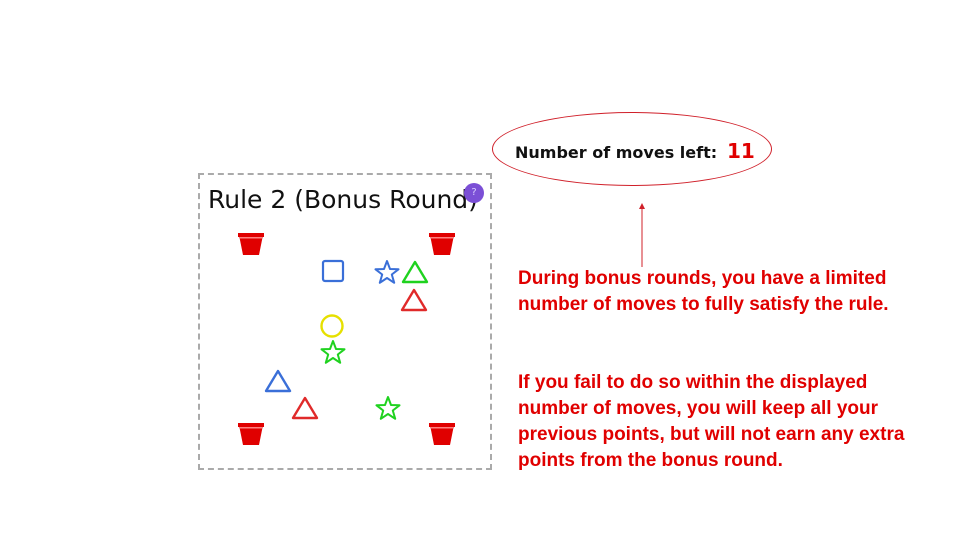  What do you see at coordinates (343, 199) in the screenshot?
I see `rule-title: Rule 2 (Bonus Round)` at bounding box center [343, 199].